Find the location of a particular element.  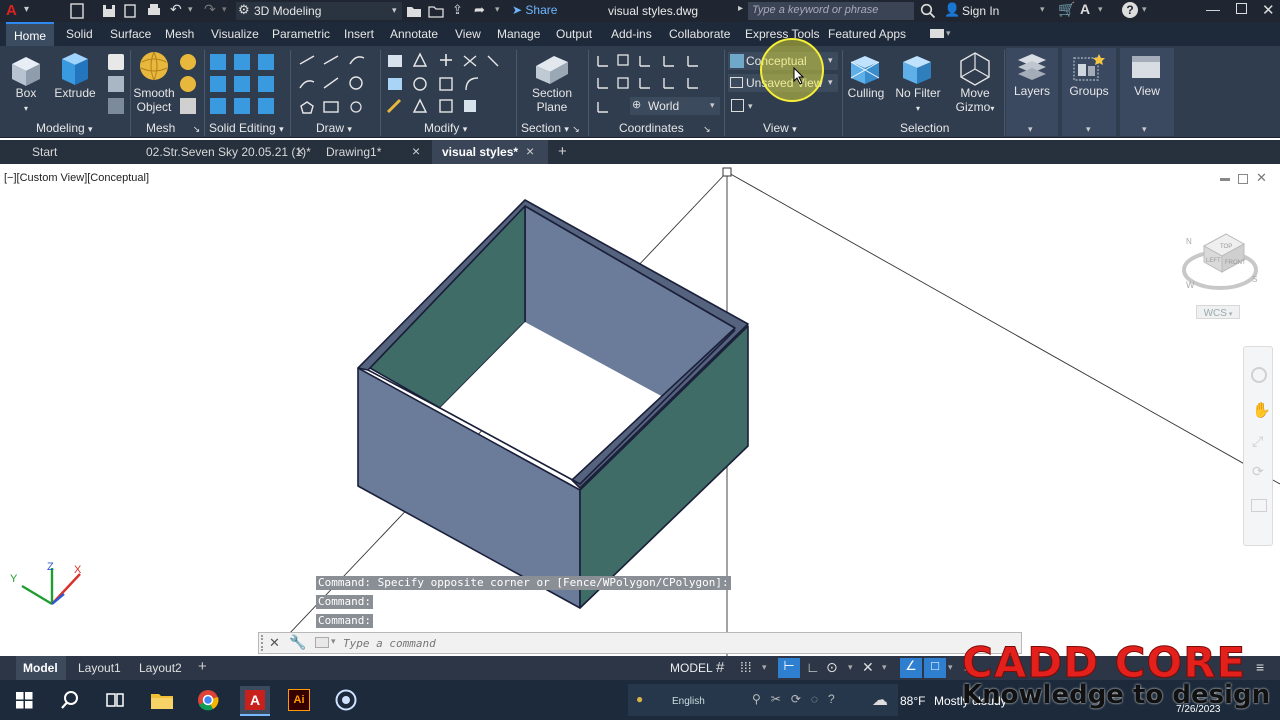

view-dropdown-icon: ▾ is located at coordinates (1144, 129).